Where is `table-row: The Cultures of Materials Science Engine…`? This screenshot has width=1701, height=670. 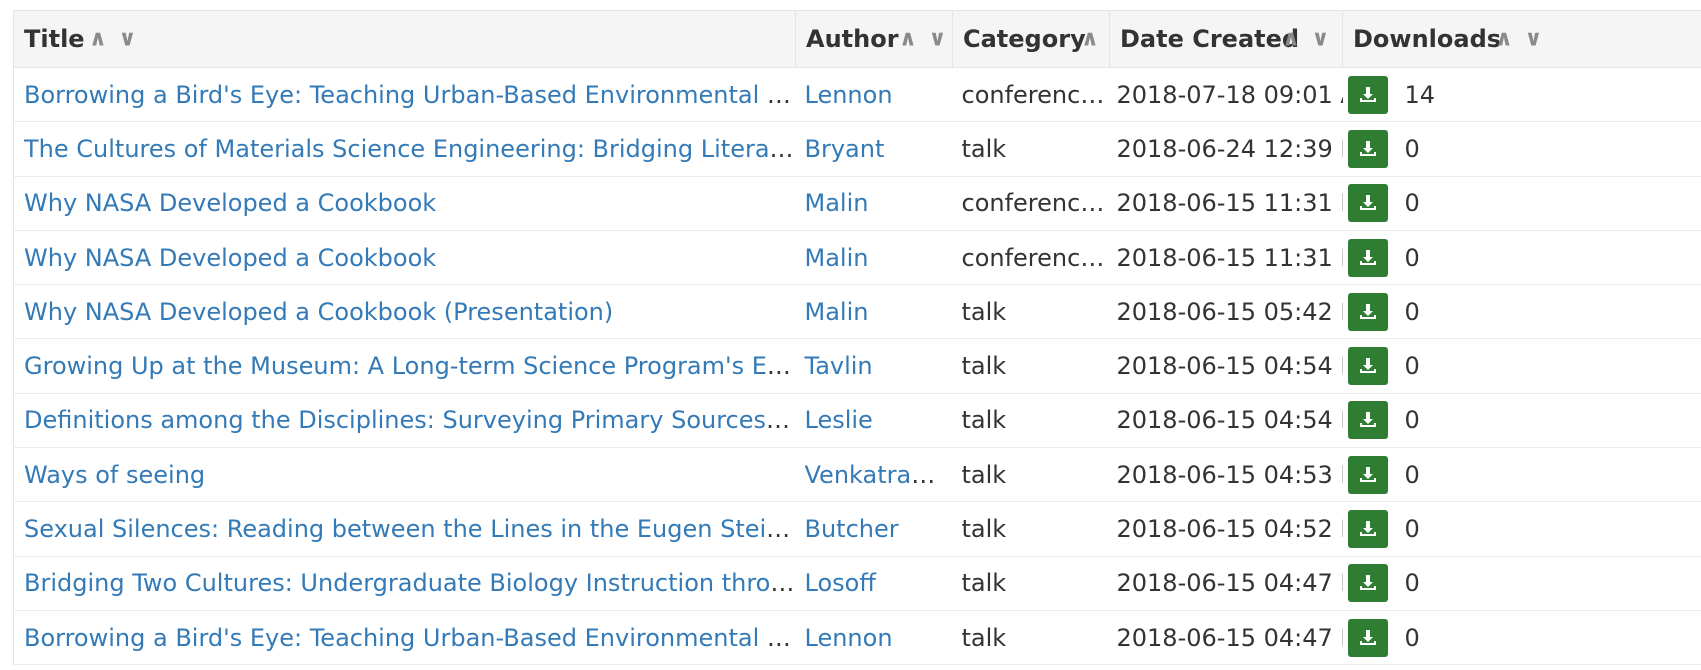 table-row: The Cultures of Materials Science Engine… is located at coordinates (857, 149).